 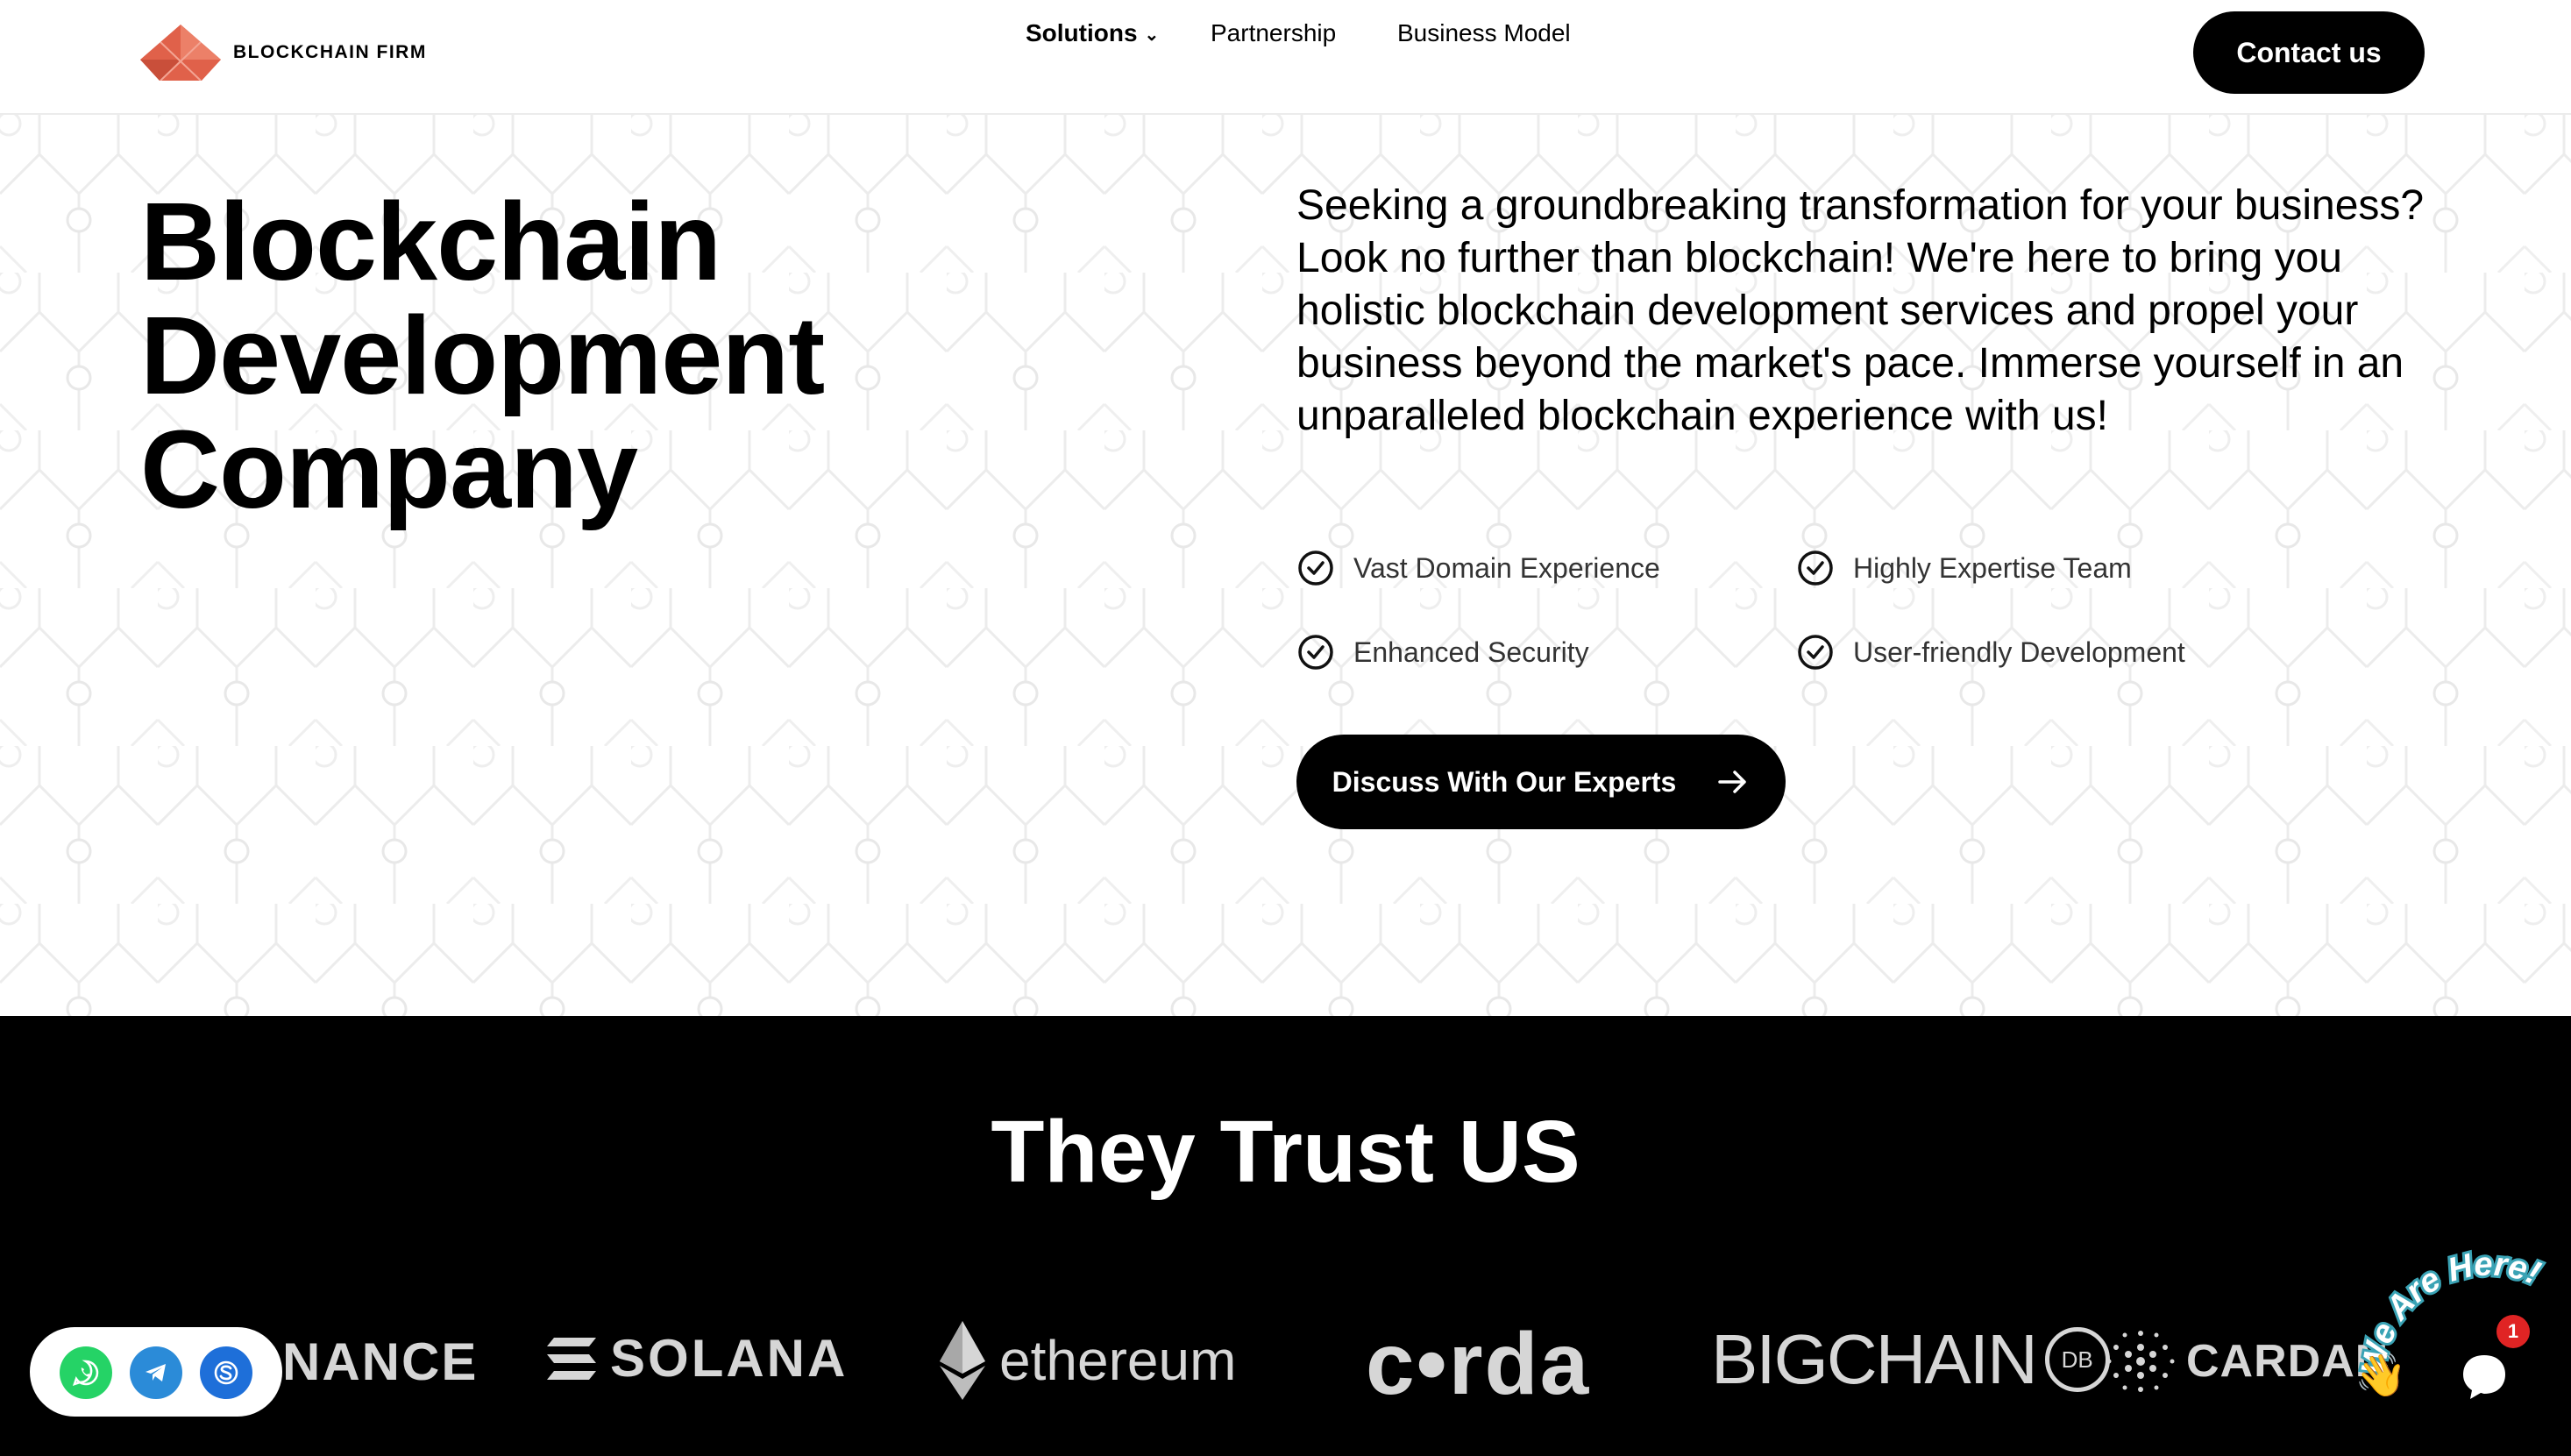 I want to click on corda-logo-text: c•rda, so click(x=1479, y=1364).